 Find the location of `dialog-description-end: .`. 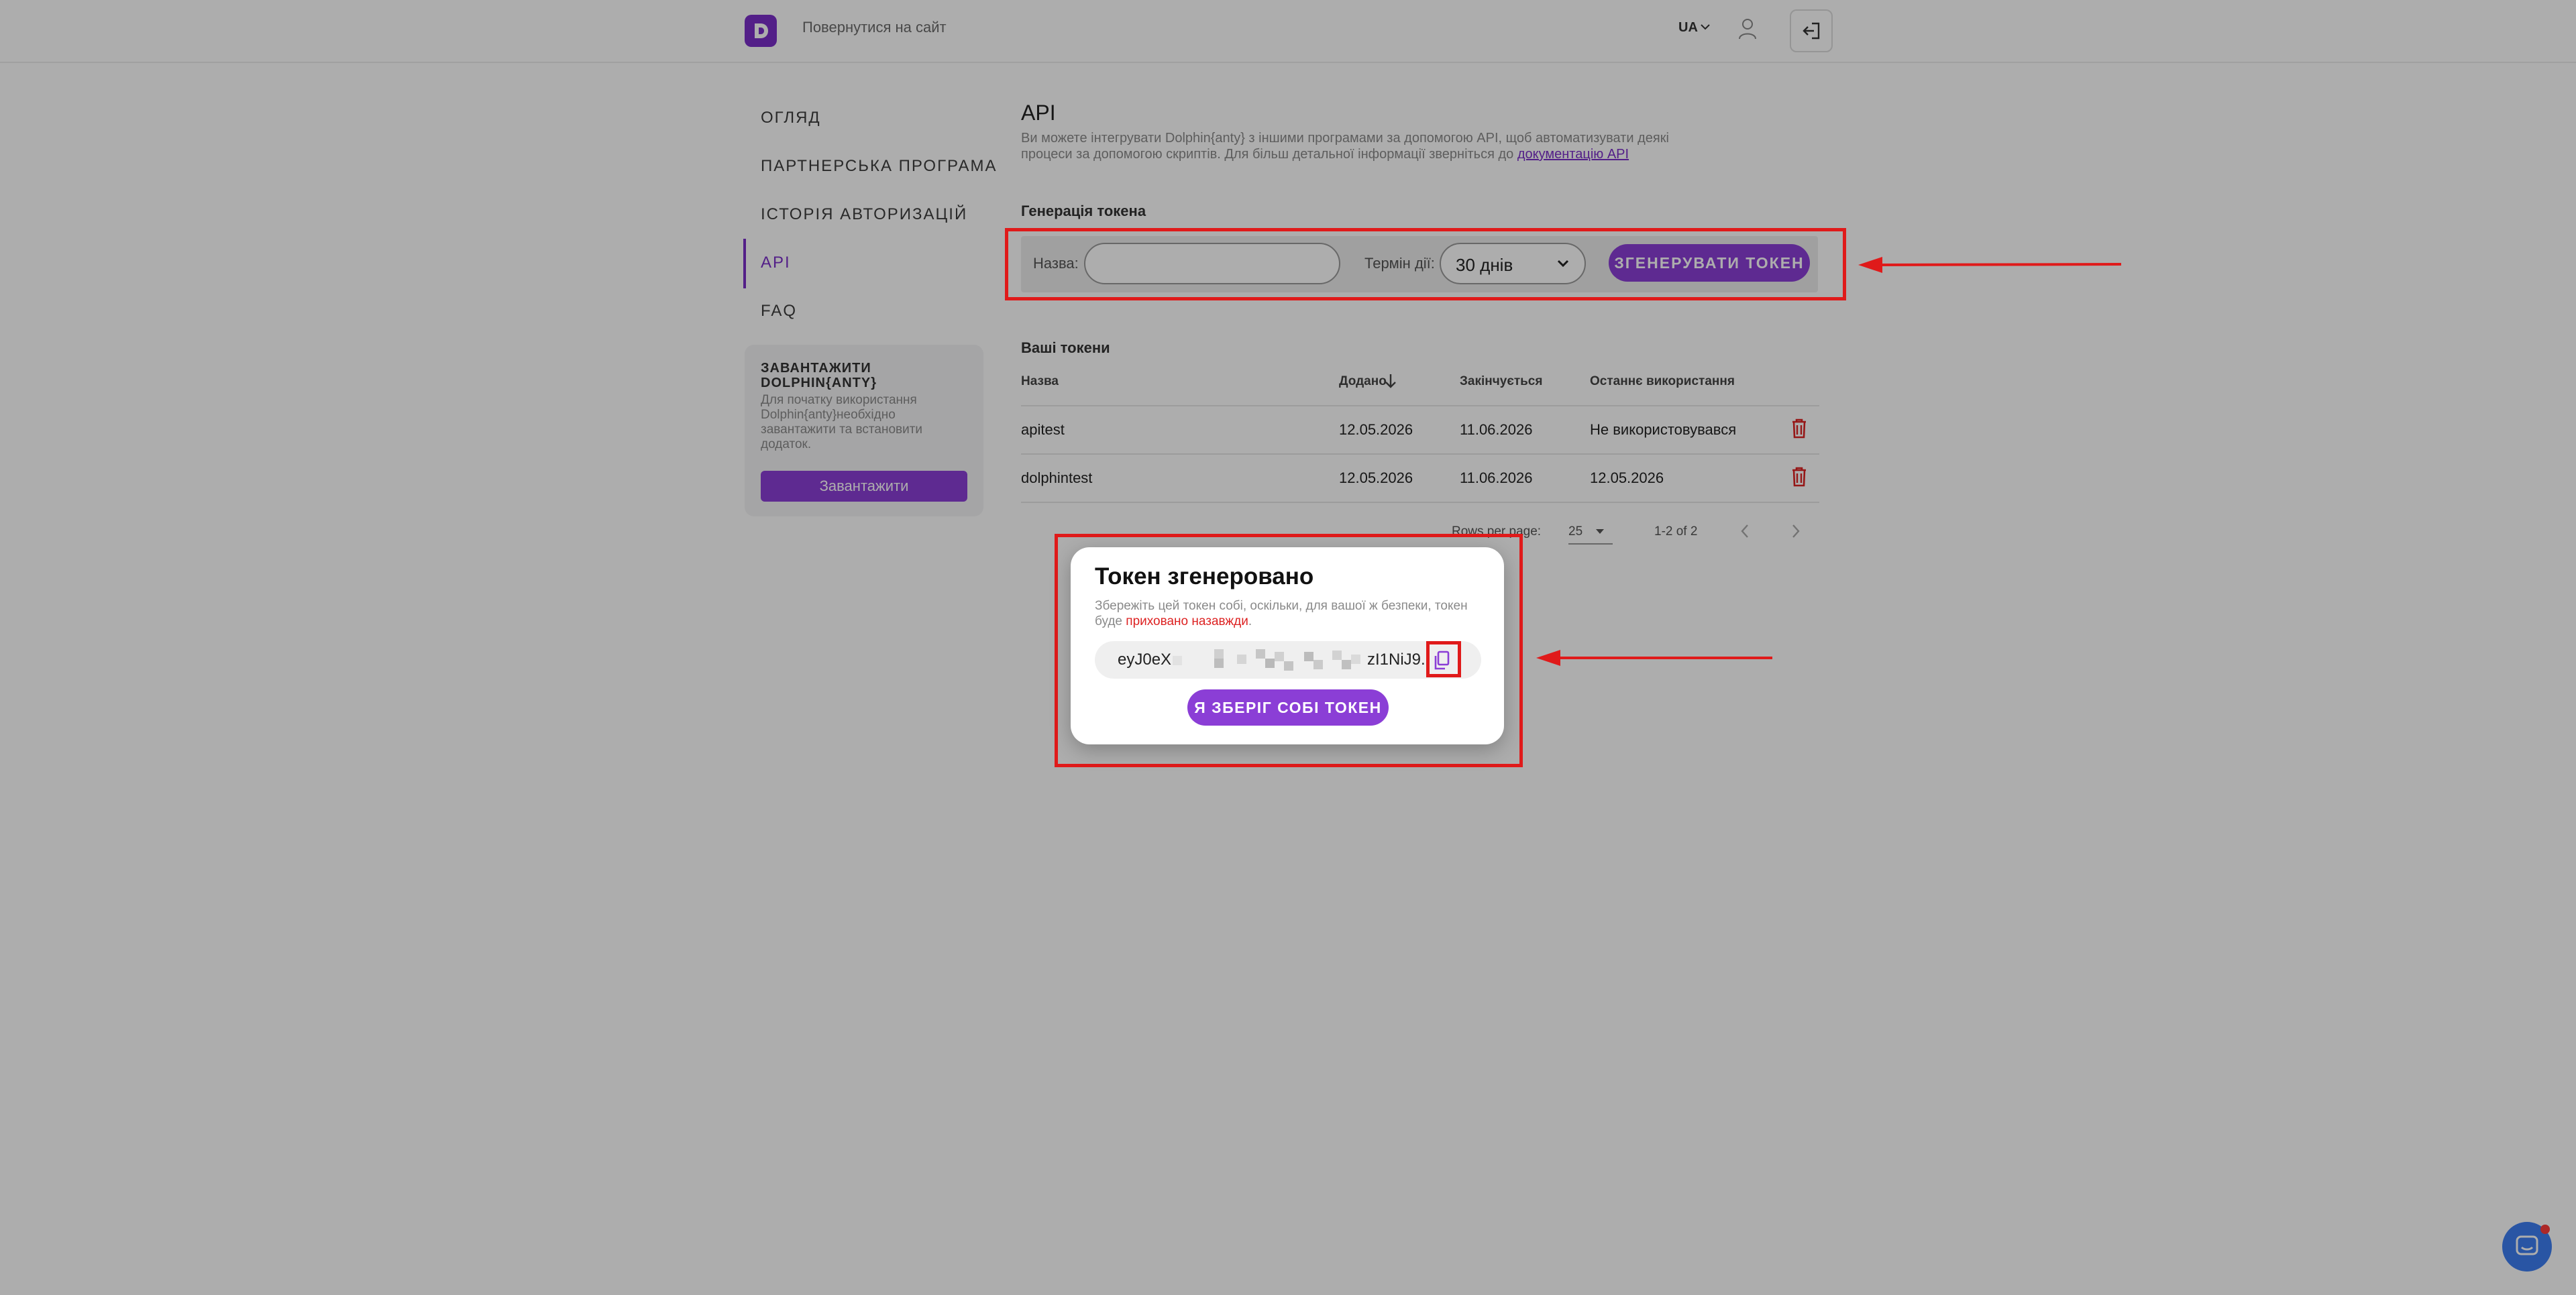

dialog-description-end: . is located at coordinates (1250, 621).